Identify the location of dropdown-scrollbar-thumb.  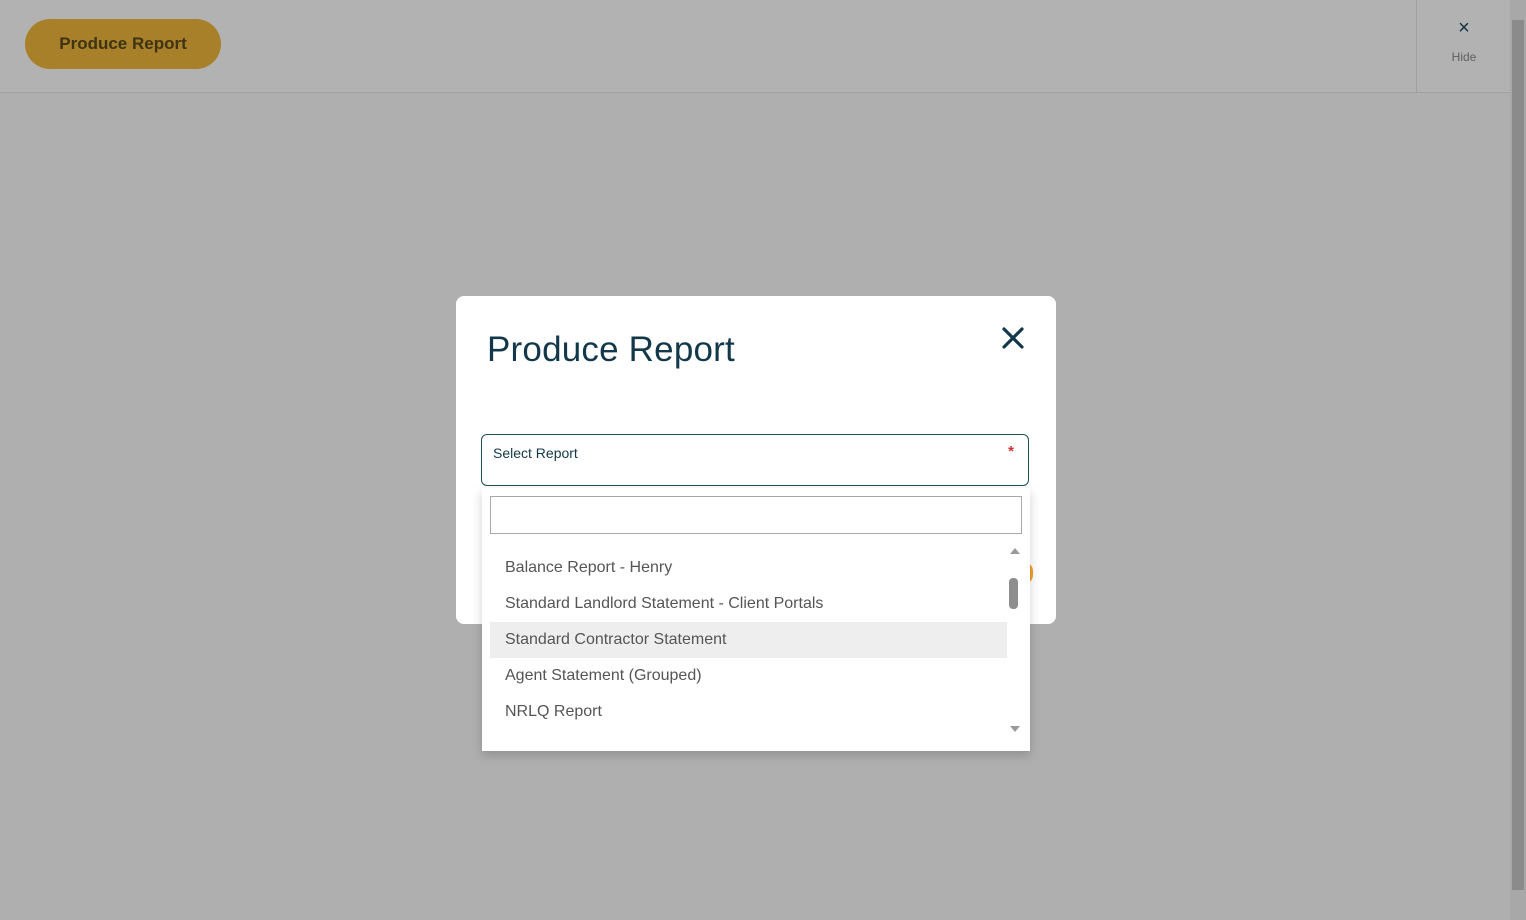
(1013, 593).